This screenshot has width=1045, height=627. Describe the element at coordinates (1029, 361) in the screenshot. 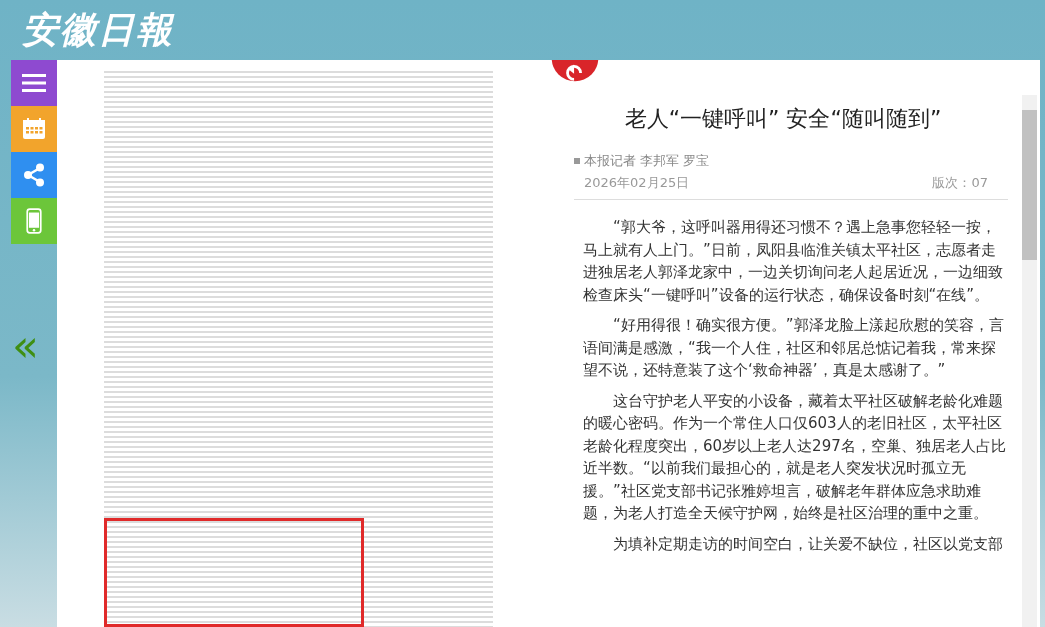

I see `scrollbar` at that location.